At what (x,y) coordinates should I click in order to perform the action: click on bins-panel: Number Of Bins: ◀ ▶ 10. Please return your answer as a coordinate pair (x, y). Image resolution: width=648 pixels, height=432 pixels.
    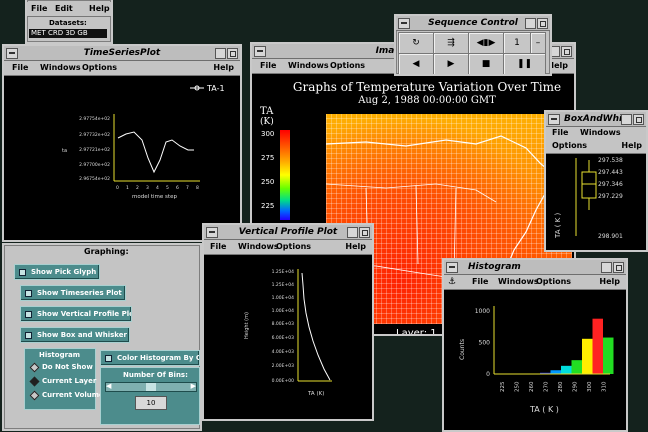
    Looking at the image, I should click on (150, 396).